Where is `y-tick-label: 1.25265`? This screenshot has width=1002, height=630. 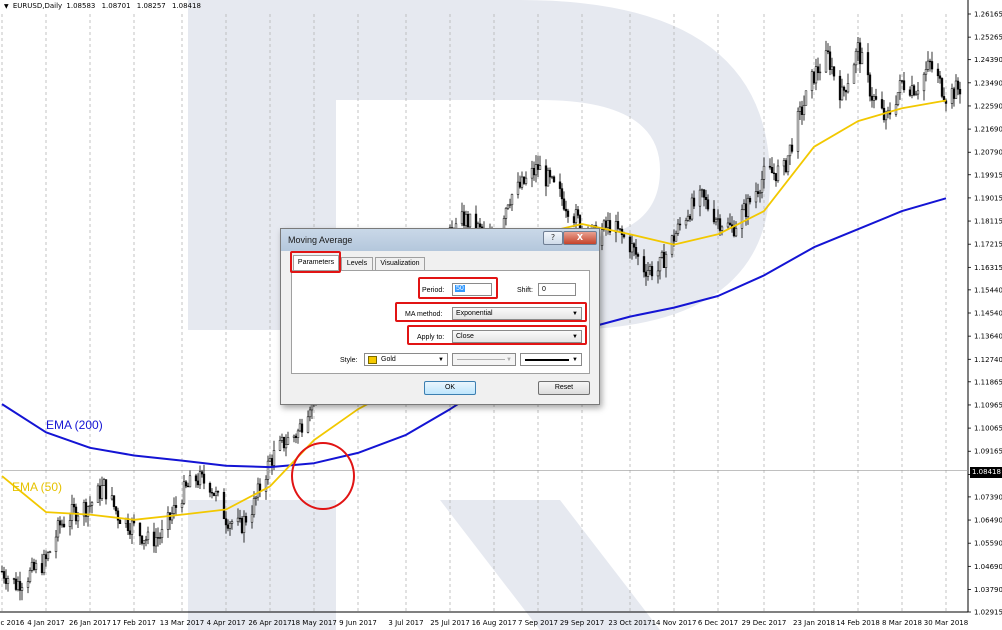 y-tick-label: 1.25265 is located at coordinates (988, 38).